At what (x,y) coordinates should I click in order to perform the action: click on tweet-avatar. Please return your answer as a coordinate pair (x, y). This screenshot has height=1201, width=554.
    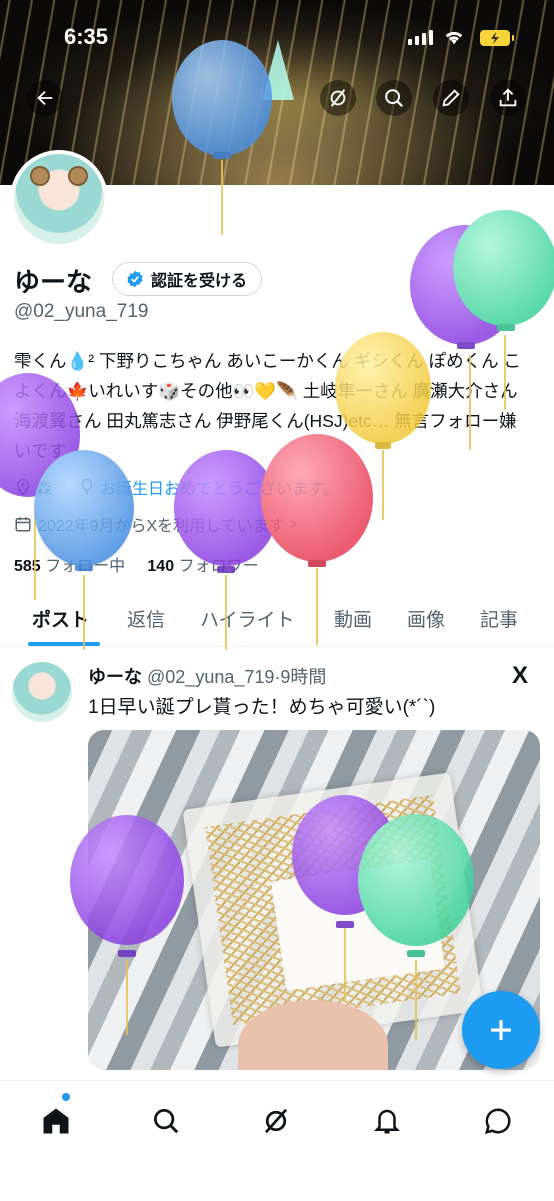
    Looking at the image, I should click on (42, 692).